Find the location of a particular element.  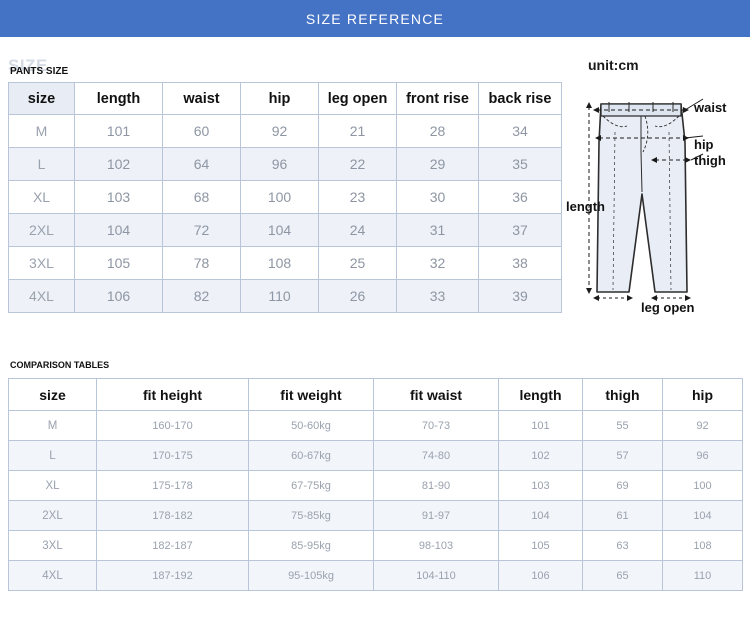

table-row: L 170-175 60-67kg 74-80 102 57 96 is located at coordinates (375, 455).